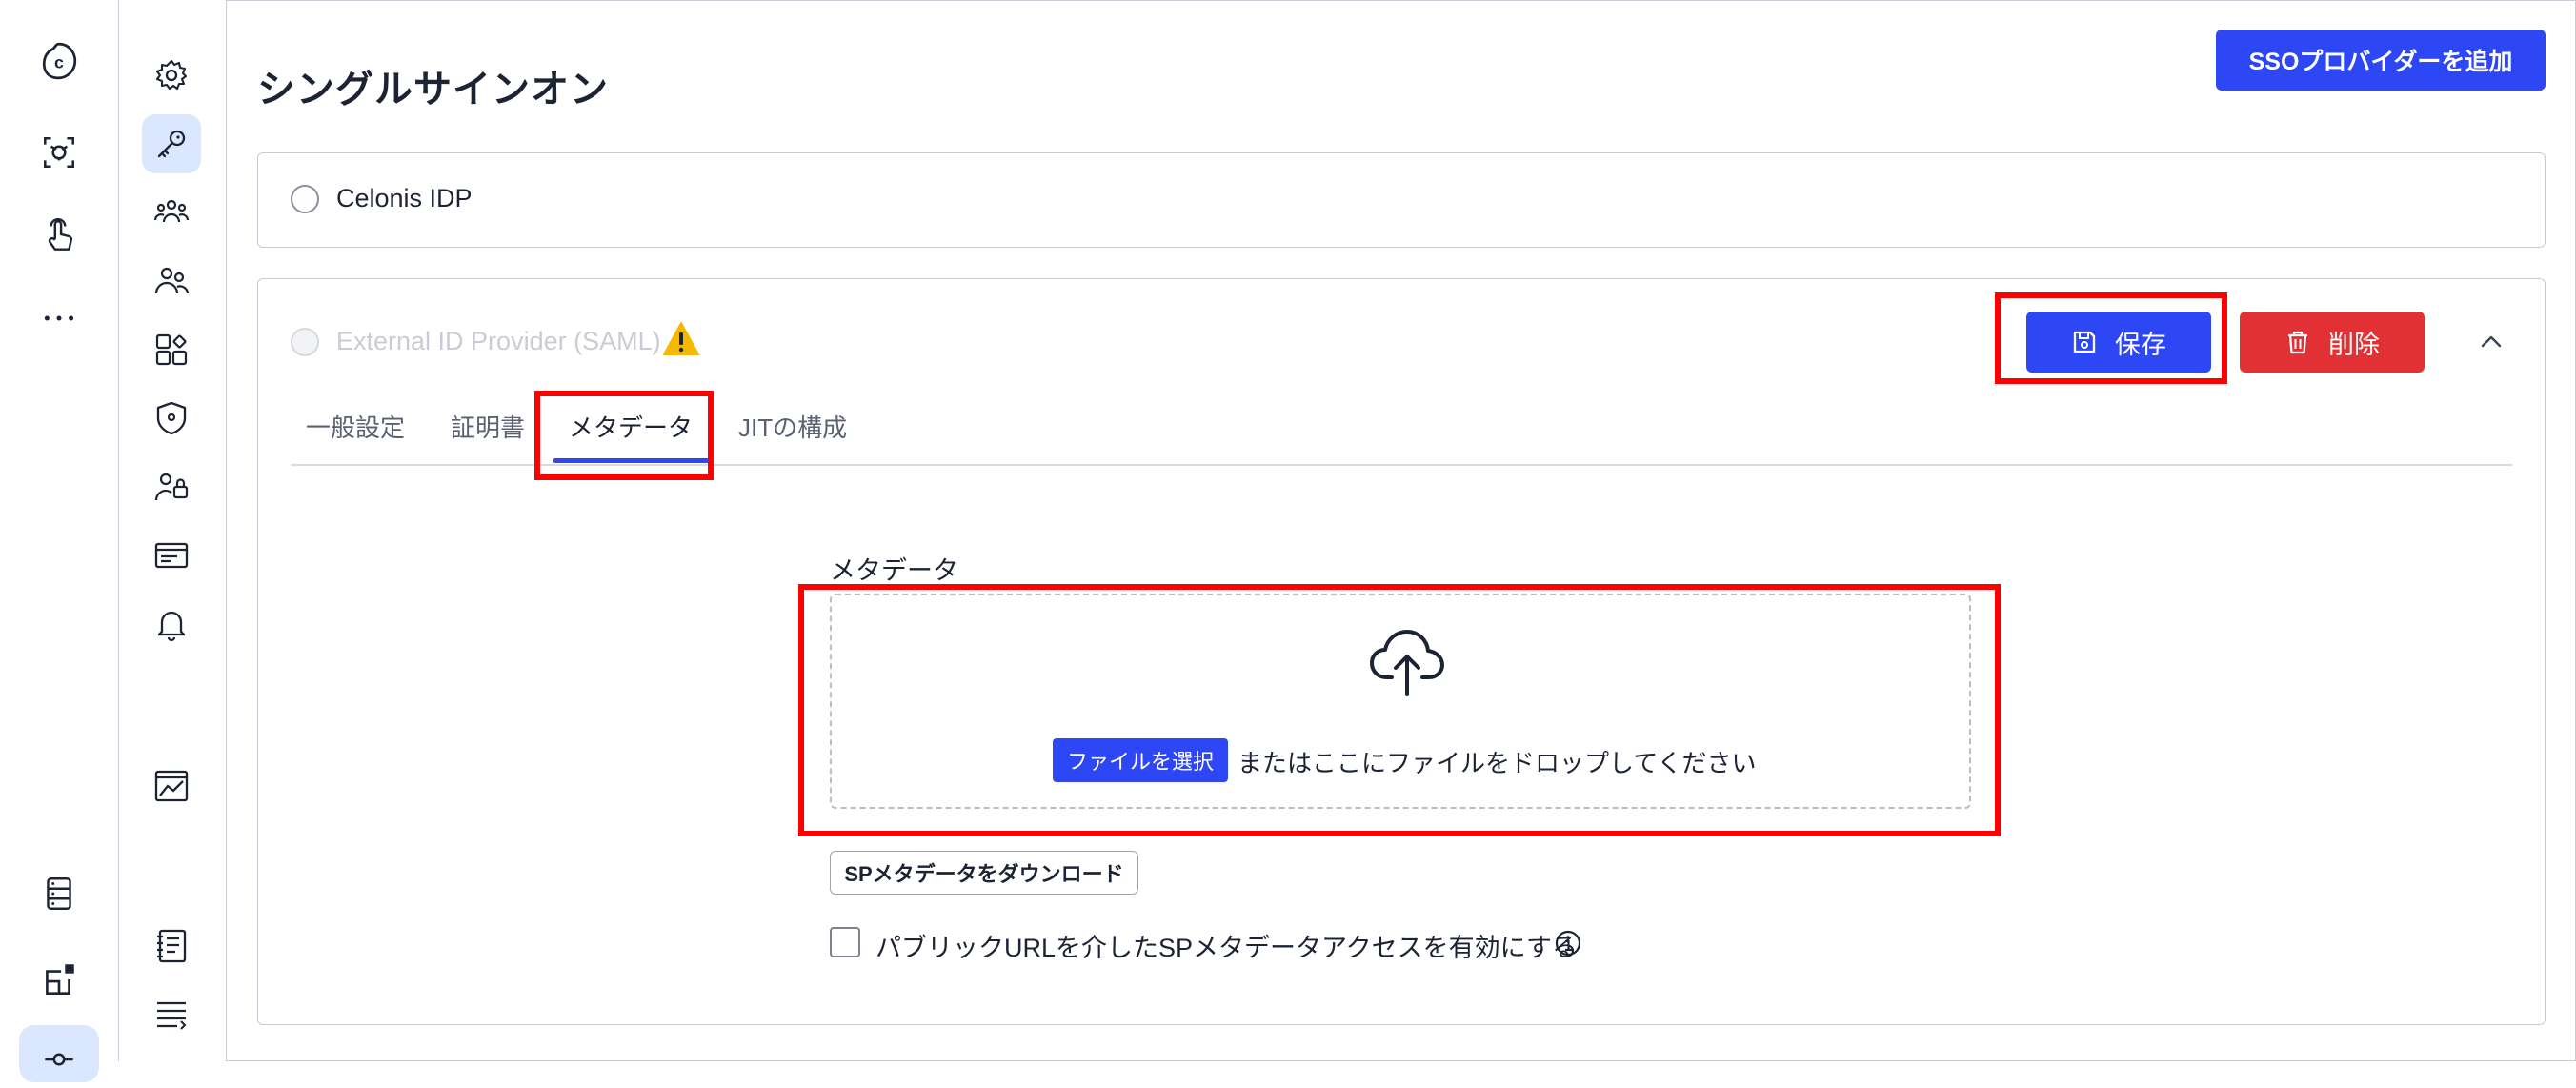 This screenshot has height=1088, width=2576. Describe the element at coordinates (793, 435) in the screenshot. I see `tab-jit-config: JITの構成` at that location.